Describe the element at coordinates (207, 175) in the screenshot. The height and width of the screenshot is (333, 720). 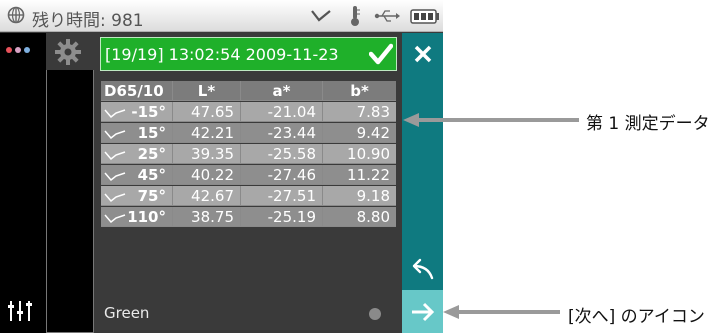
I see `l-value: 40.22` at that location.